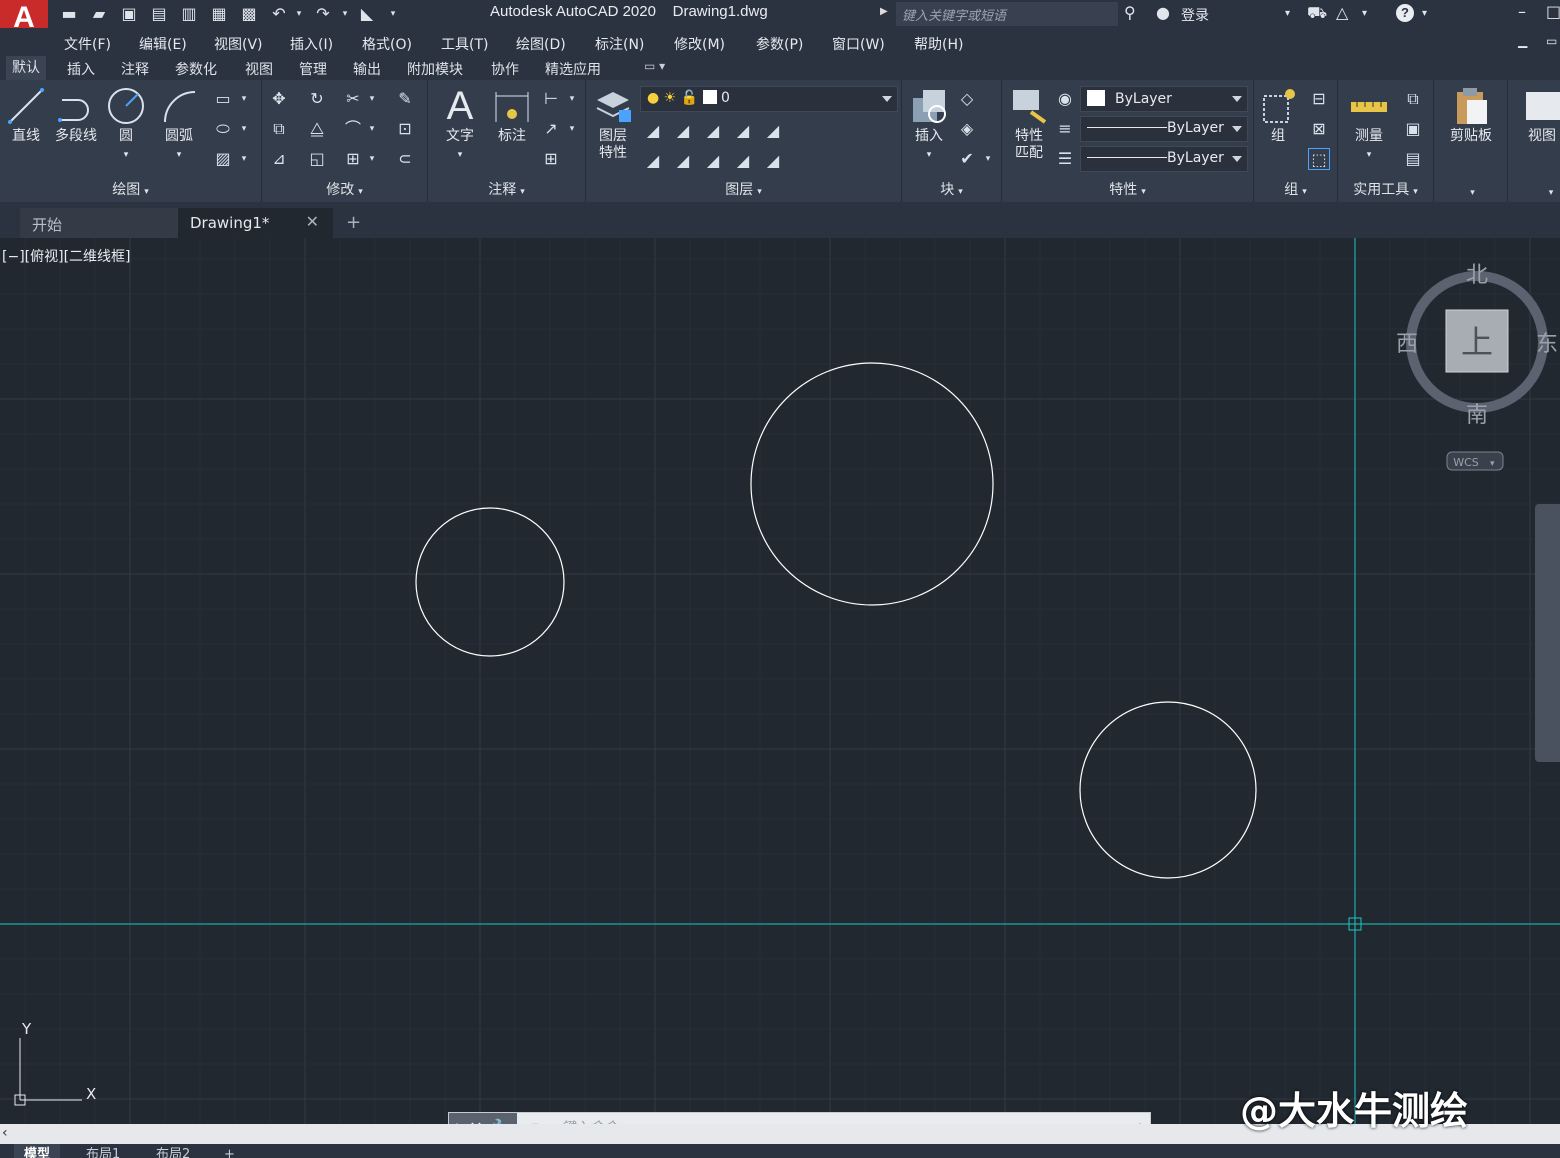  I want to click on tab-addins: 附加模块, so click(435, 69).